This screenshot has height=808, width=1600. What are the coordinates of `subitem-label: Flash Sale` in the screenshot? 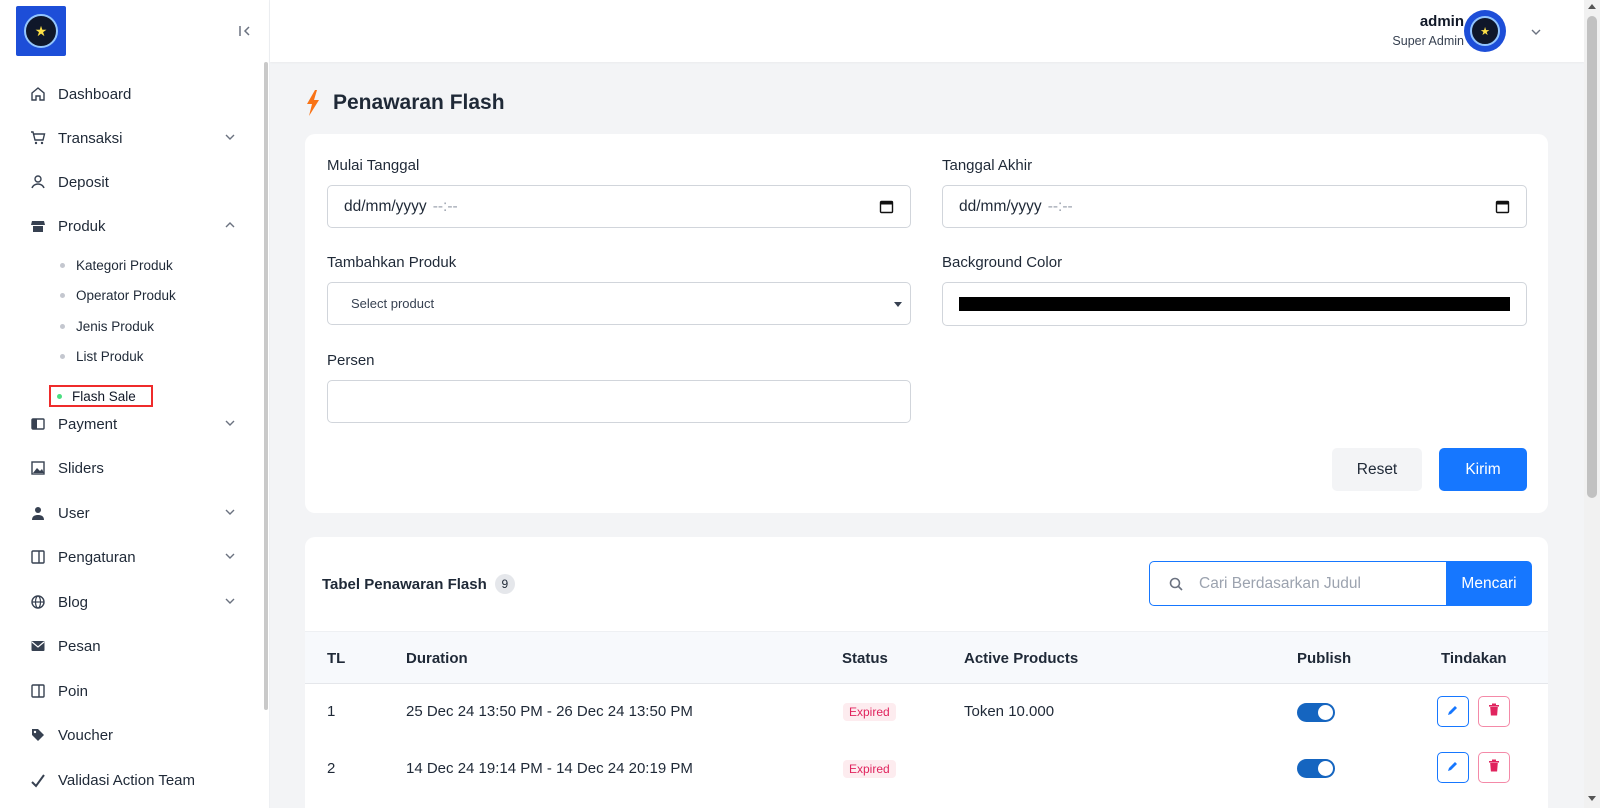 It's located at (104, 396).